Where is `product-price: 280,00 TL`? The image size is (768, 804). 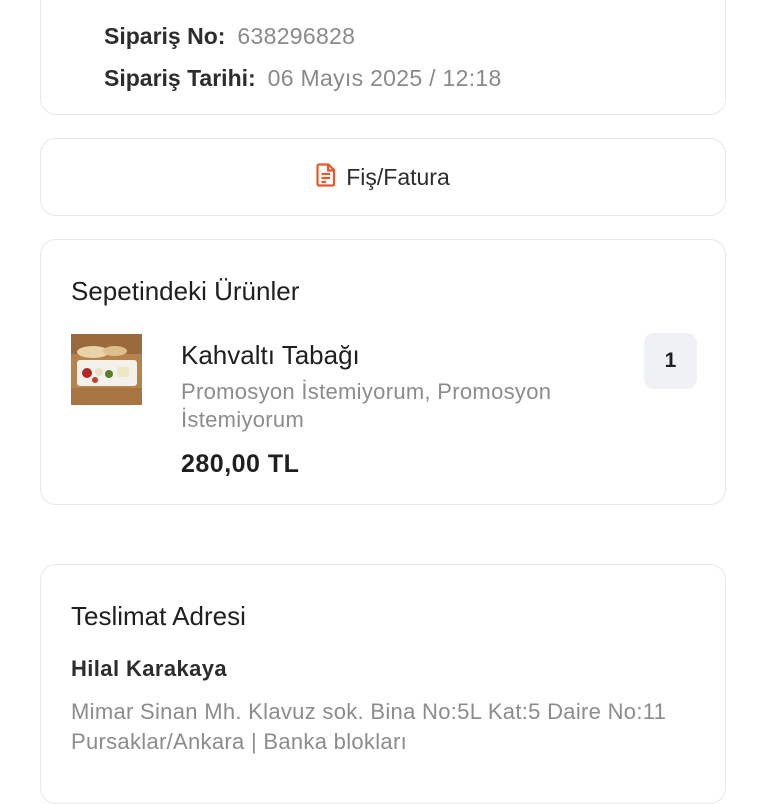 product-price: 280,00 TL is located at coordinates (240, 464).